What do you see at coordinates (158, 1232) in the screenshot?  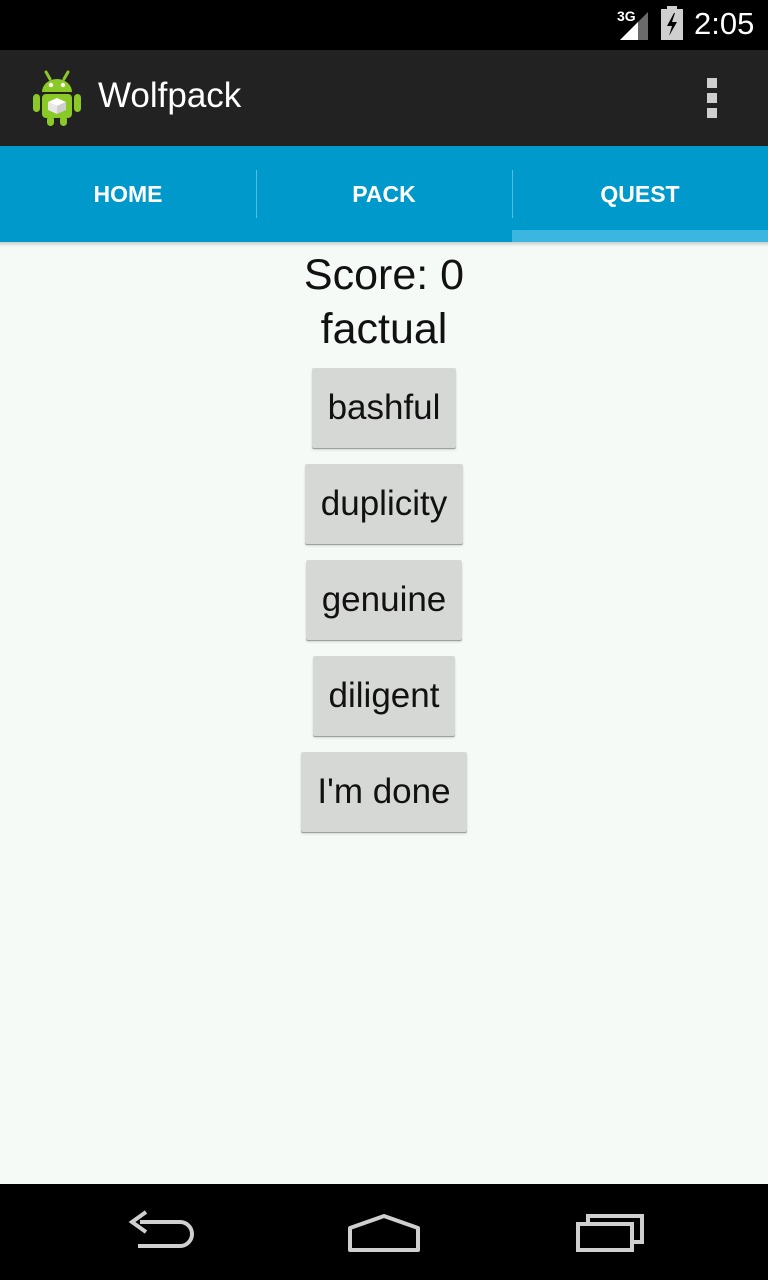 I see `back-icon` at bounding box center [158, 1232].